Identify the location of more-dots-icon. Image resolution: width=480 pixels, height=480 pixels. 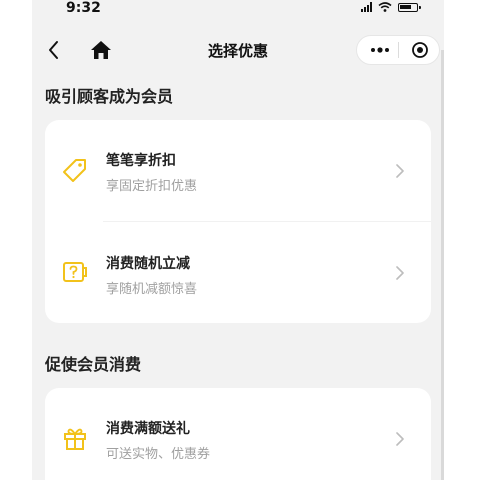
(380, 50).